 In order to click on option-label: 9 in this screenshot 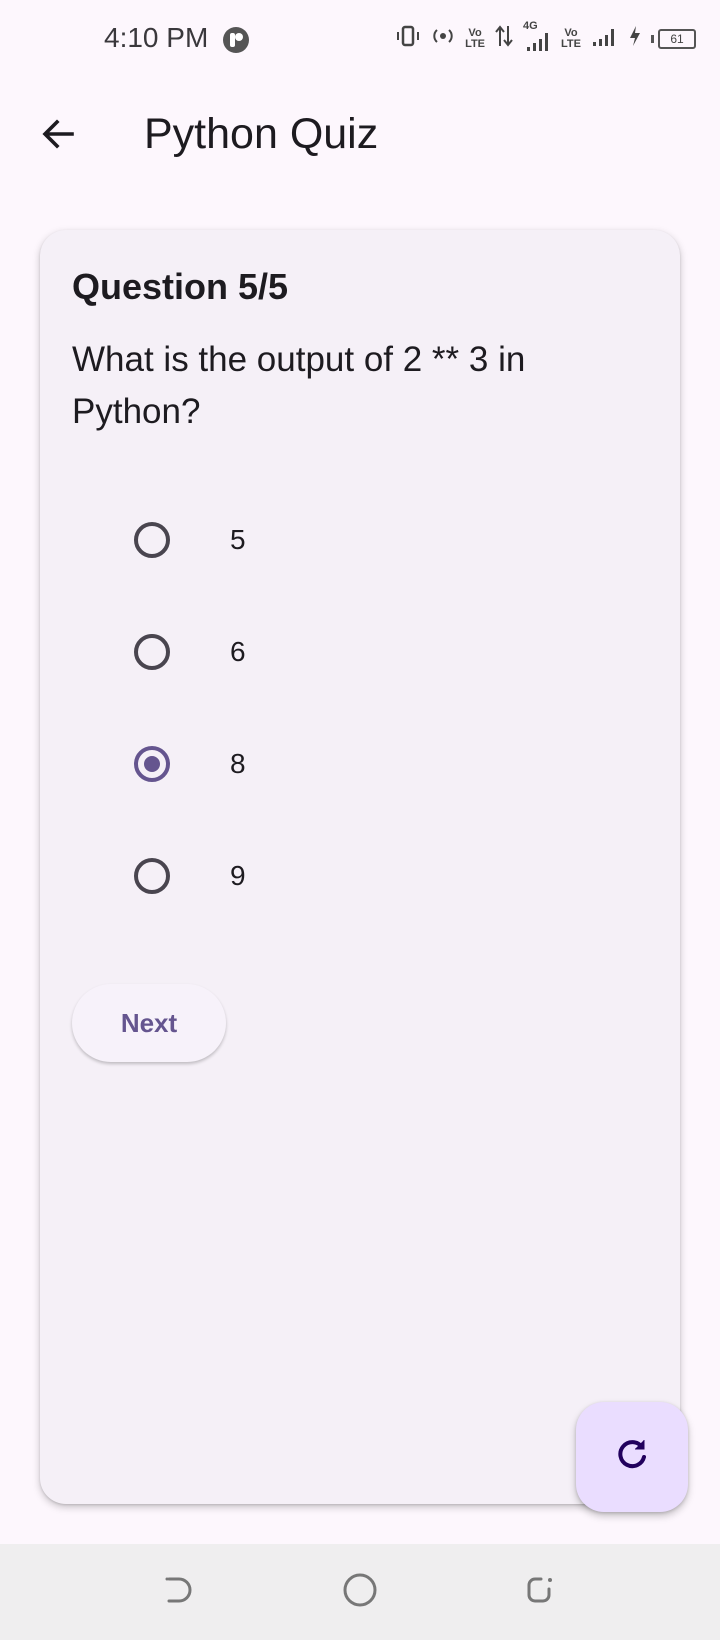, I will do `click(238, 875)`.